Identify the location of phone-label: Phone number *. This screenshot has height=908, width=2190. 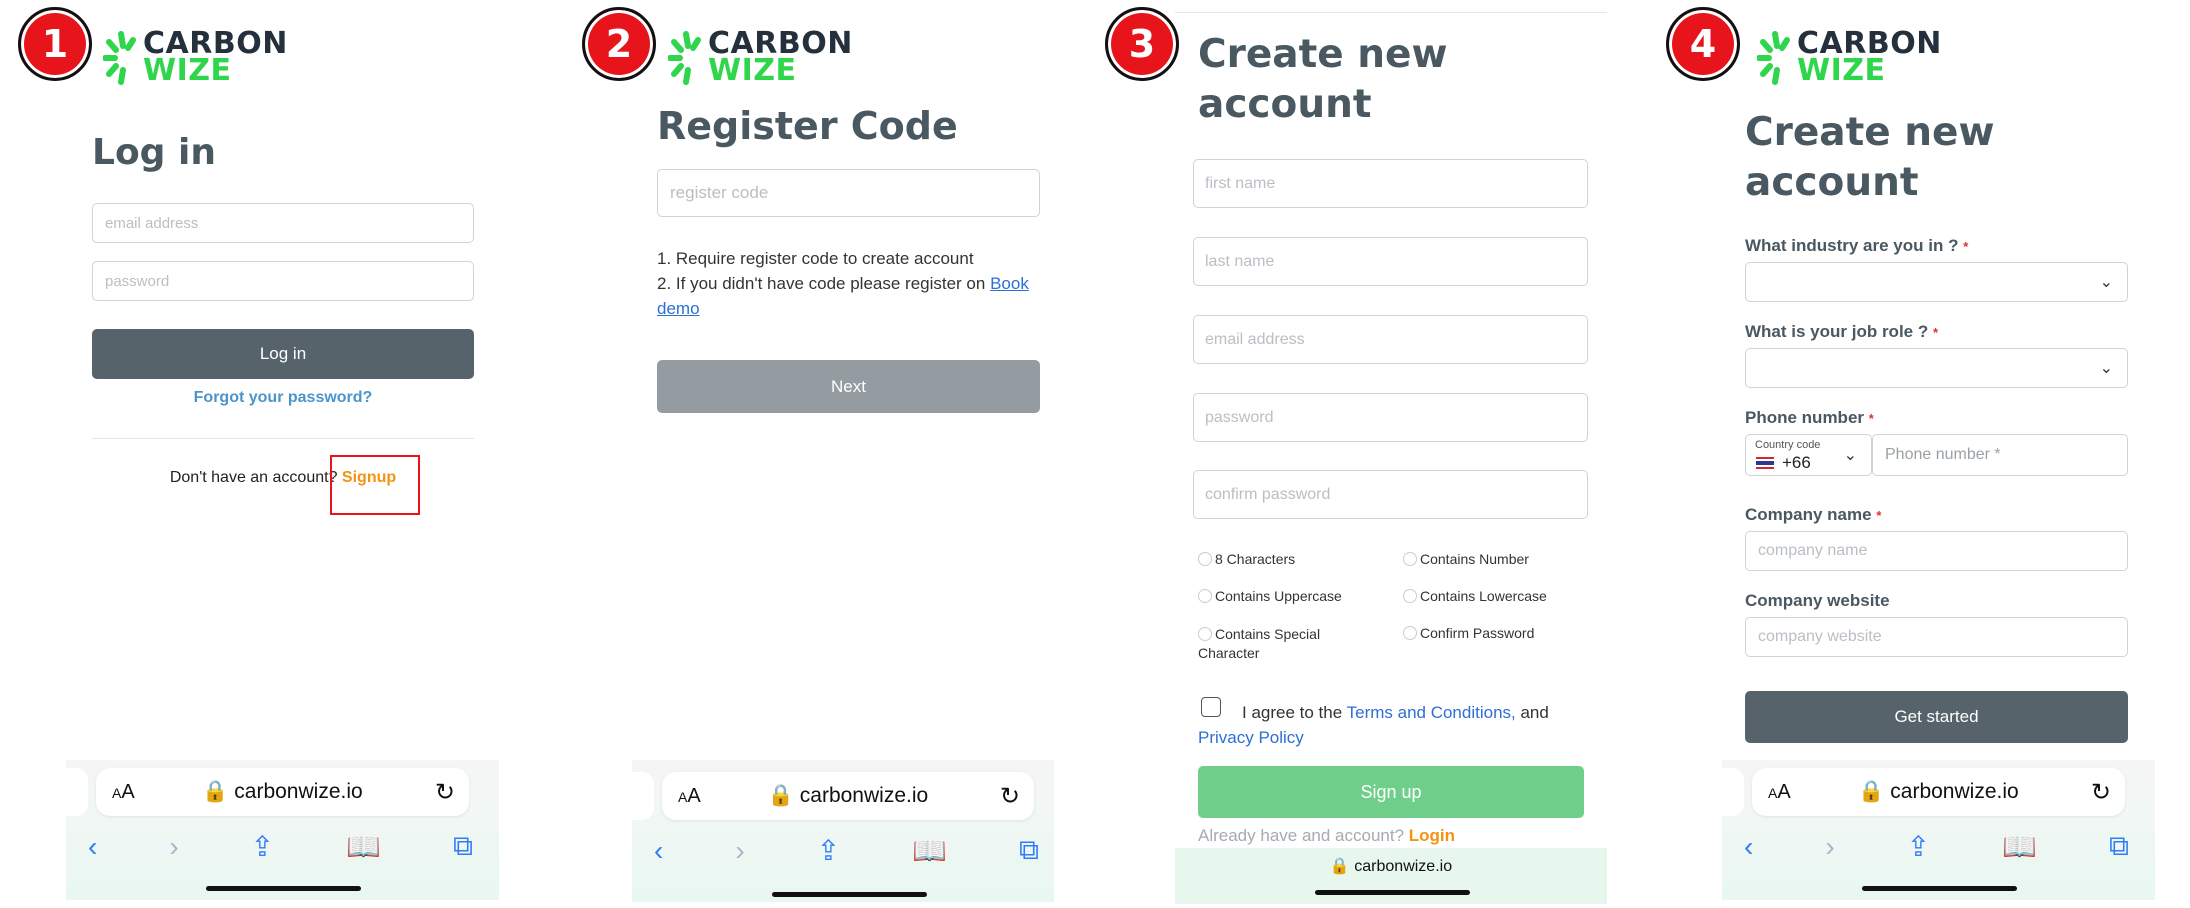
(1809, 417).